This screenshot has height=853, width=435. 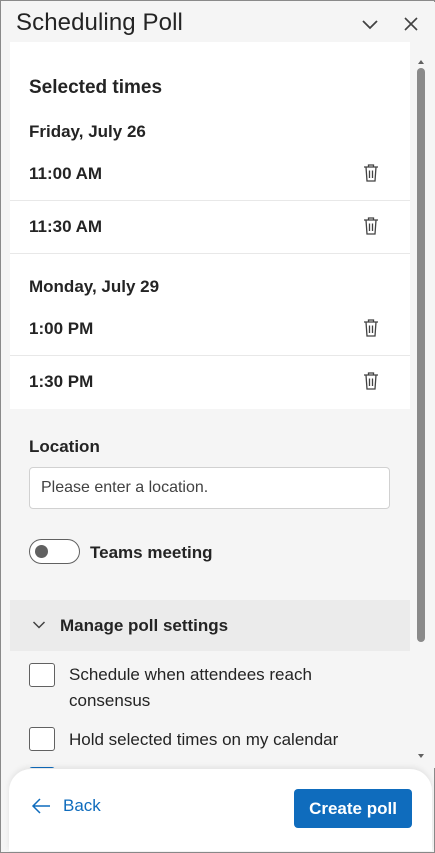 What do you see at coordinates (42, 675) in the screenshot?
I see `consensus-checkbox` at bounding box center [42, 675].